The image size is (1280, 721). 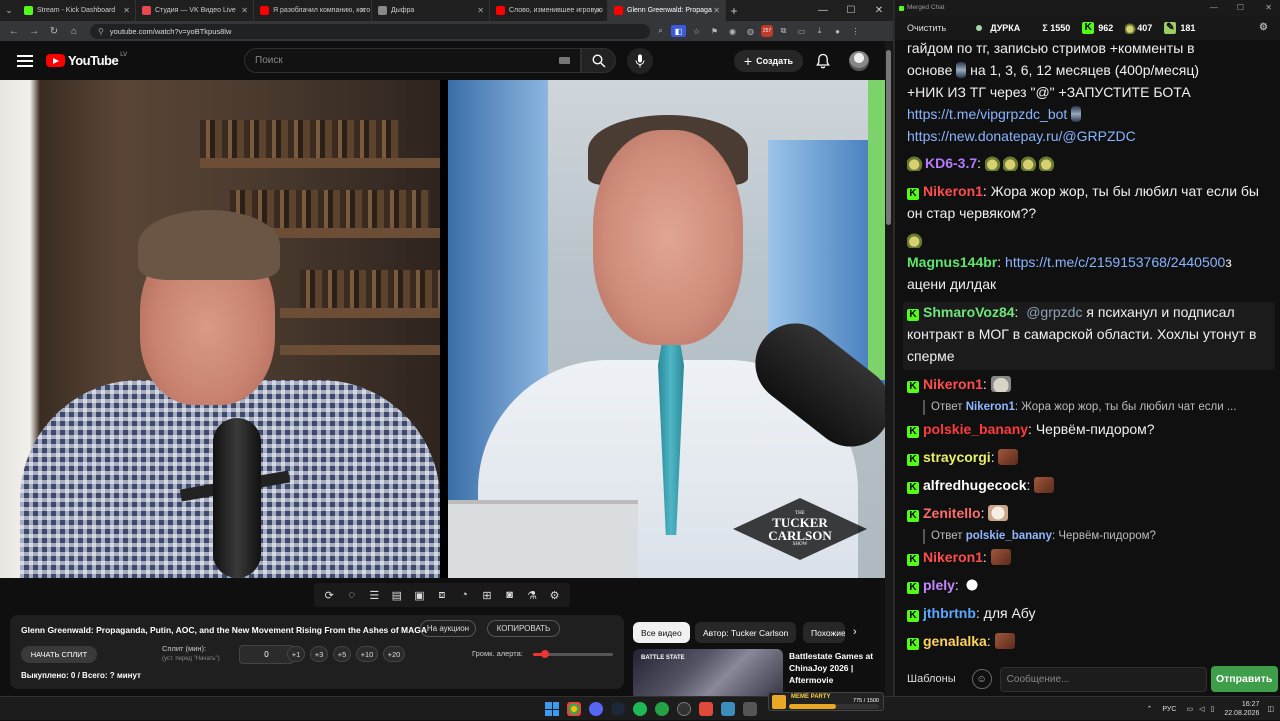 What do you see at coordinates (545, 654) in the screenshot?
I see `volume-knob` at bounding box center [545, 654].